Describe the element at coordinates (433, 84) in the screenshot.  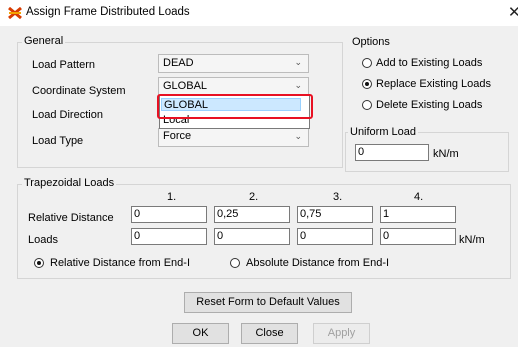
I see `replace-existing-label: Replace Existing Loads` at that location.